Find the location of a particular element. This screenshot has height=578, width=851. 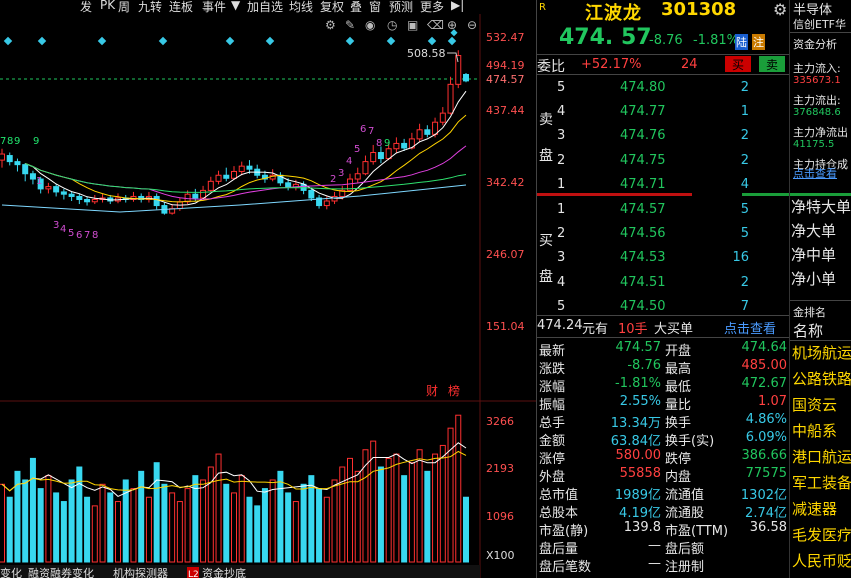

order-price: 474.53 is located at coordinates (643, 257).